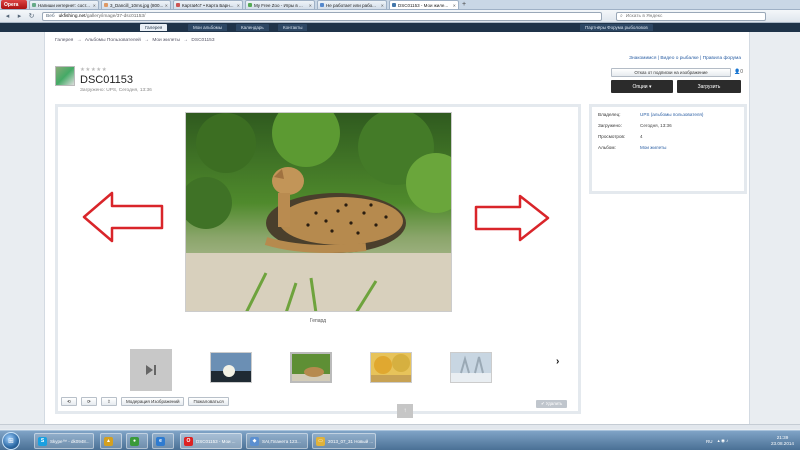  What do you see at coordinates (311, 367) in the screenshot?
I see `thumbnail-current` at bounding box center [311, 367].